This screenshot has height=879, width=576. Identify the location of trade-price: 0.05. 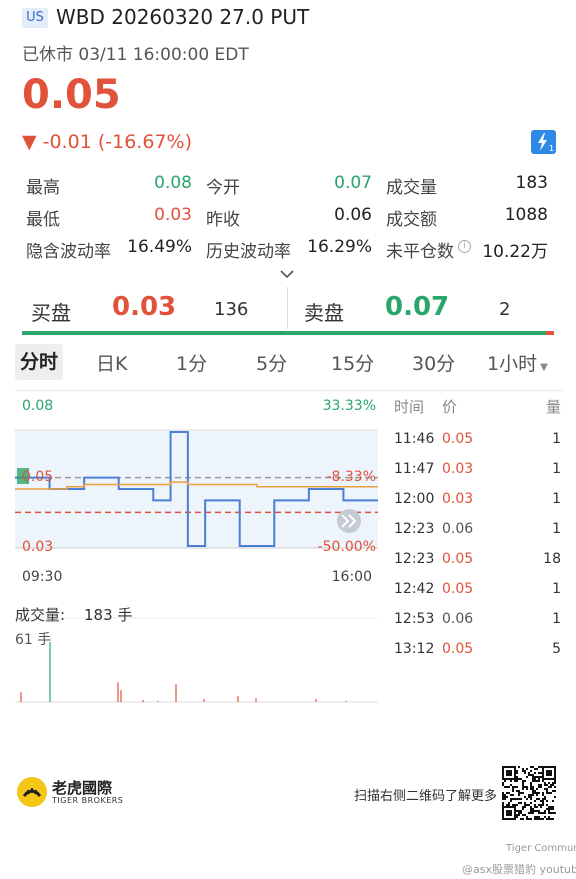
(458, 439).